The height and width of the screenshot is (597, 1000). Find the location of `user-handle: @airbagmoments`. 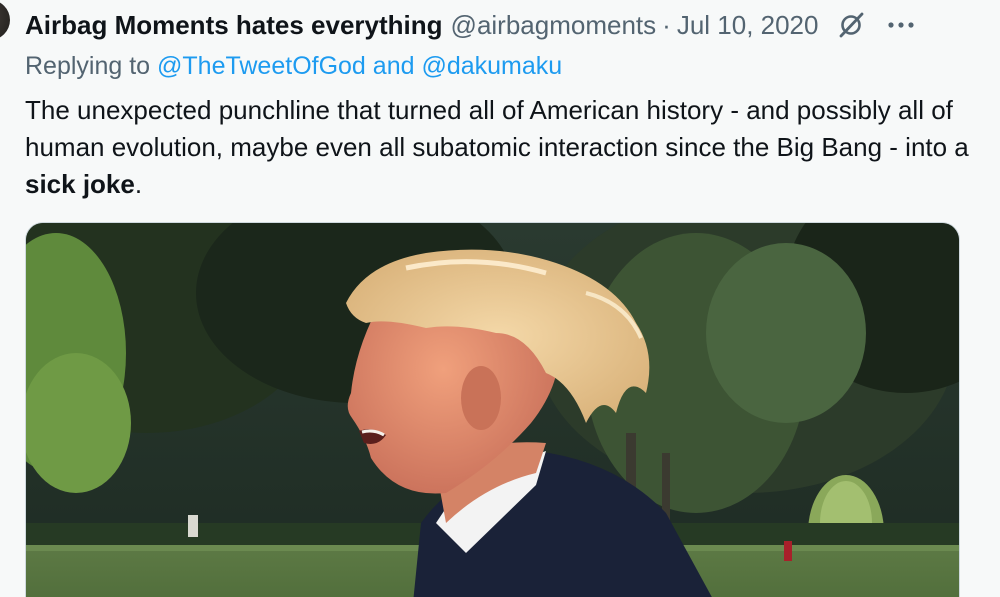

user-handle: @airbagmoments is located at coordinates (554, 25).